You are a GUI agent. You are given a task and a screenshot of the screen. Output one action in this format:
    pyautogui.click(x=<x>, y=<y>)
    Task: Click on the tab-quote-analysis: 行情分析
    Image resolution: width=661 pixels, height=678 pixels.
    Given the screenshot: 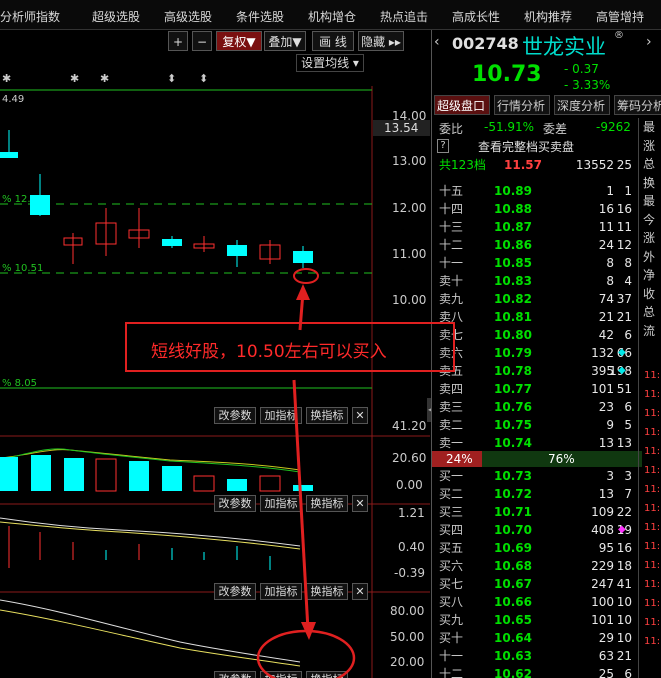 What is the action you would take?
    pyautogui.click(x=522, y=105)
    